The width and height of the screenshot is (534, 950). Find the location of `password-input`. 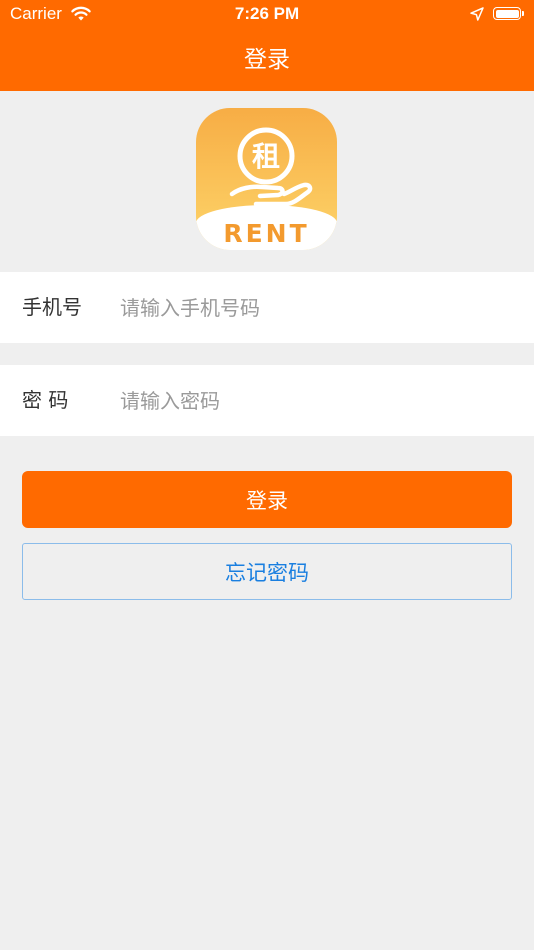

password-input is located at coordinates (315, 400).